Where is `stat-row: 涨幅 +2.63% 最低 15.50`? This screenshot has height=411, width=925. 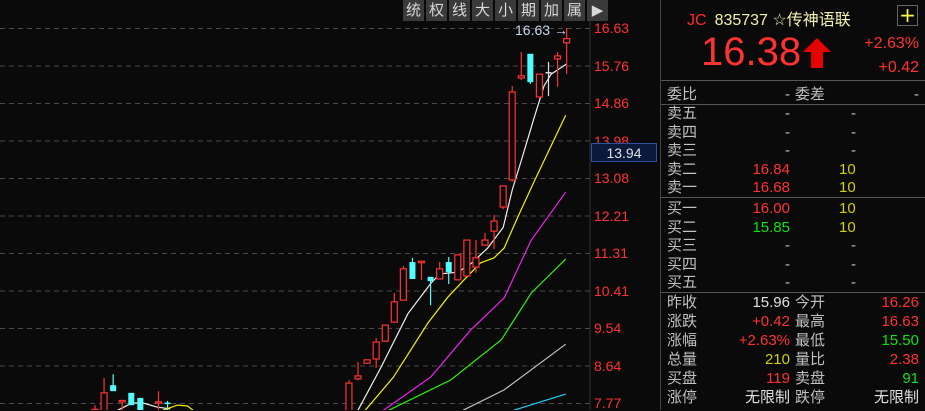 stat-row: 涨幅 +2.63% 最低 15.50 is located at coordinates (793, 340).